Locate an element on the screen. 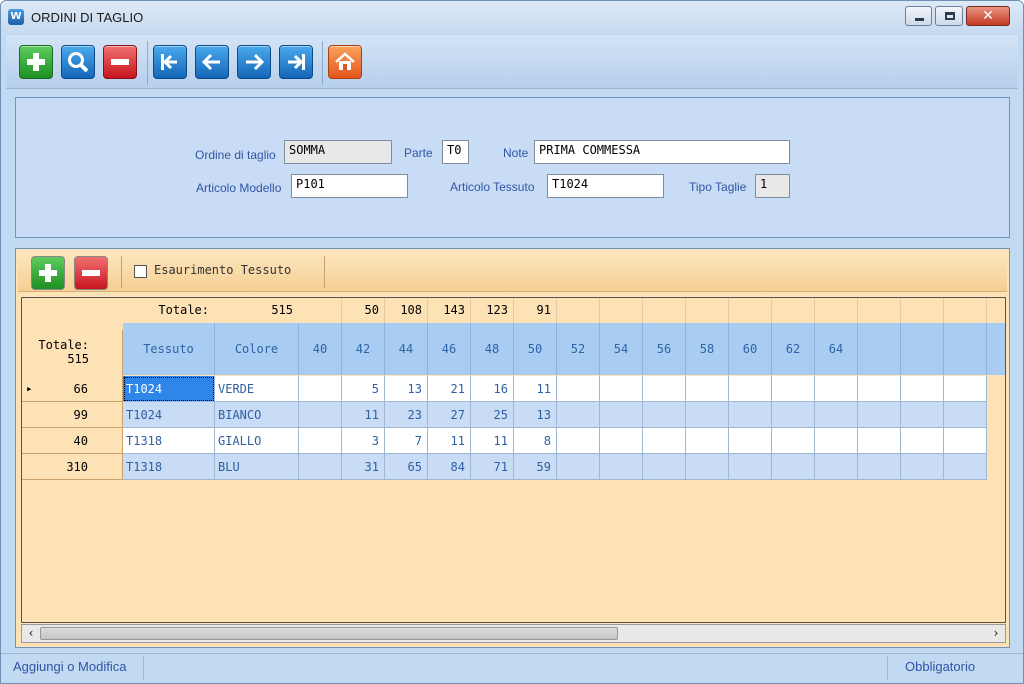 This screenshot has height=684, width=1024. scroll-left-icon: ‹ is located at coordinates (31, 634).